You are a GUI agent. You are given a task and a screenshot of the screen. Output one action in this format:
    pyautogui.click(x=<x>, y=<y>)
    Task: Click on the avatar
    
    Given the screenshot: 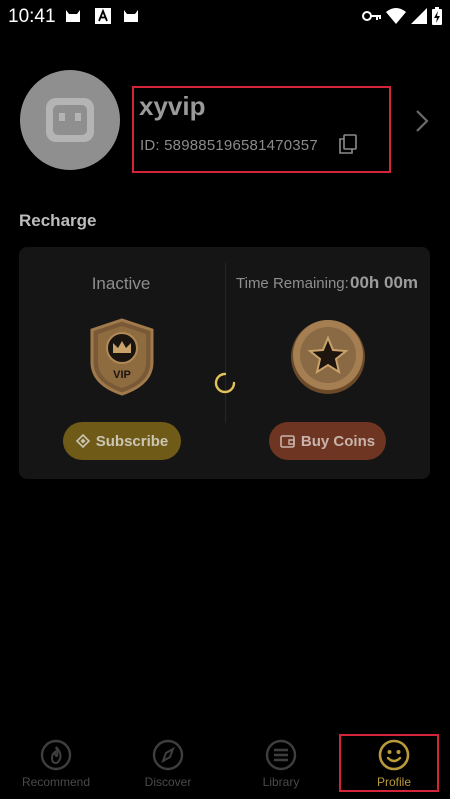 What is the action you would take?
    pyautogui.click(x=70, y=120)
    